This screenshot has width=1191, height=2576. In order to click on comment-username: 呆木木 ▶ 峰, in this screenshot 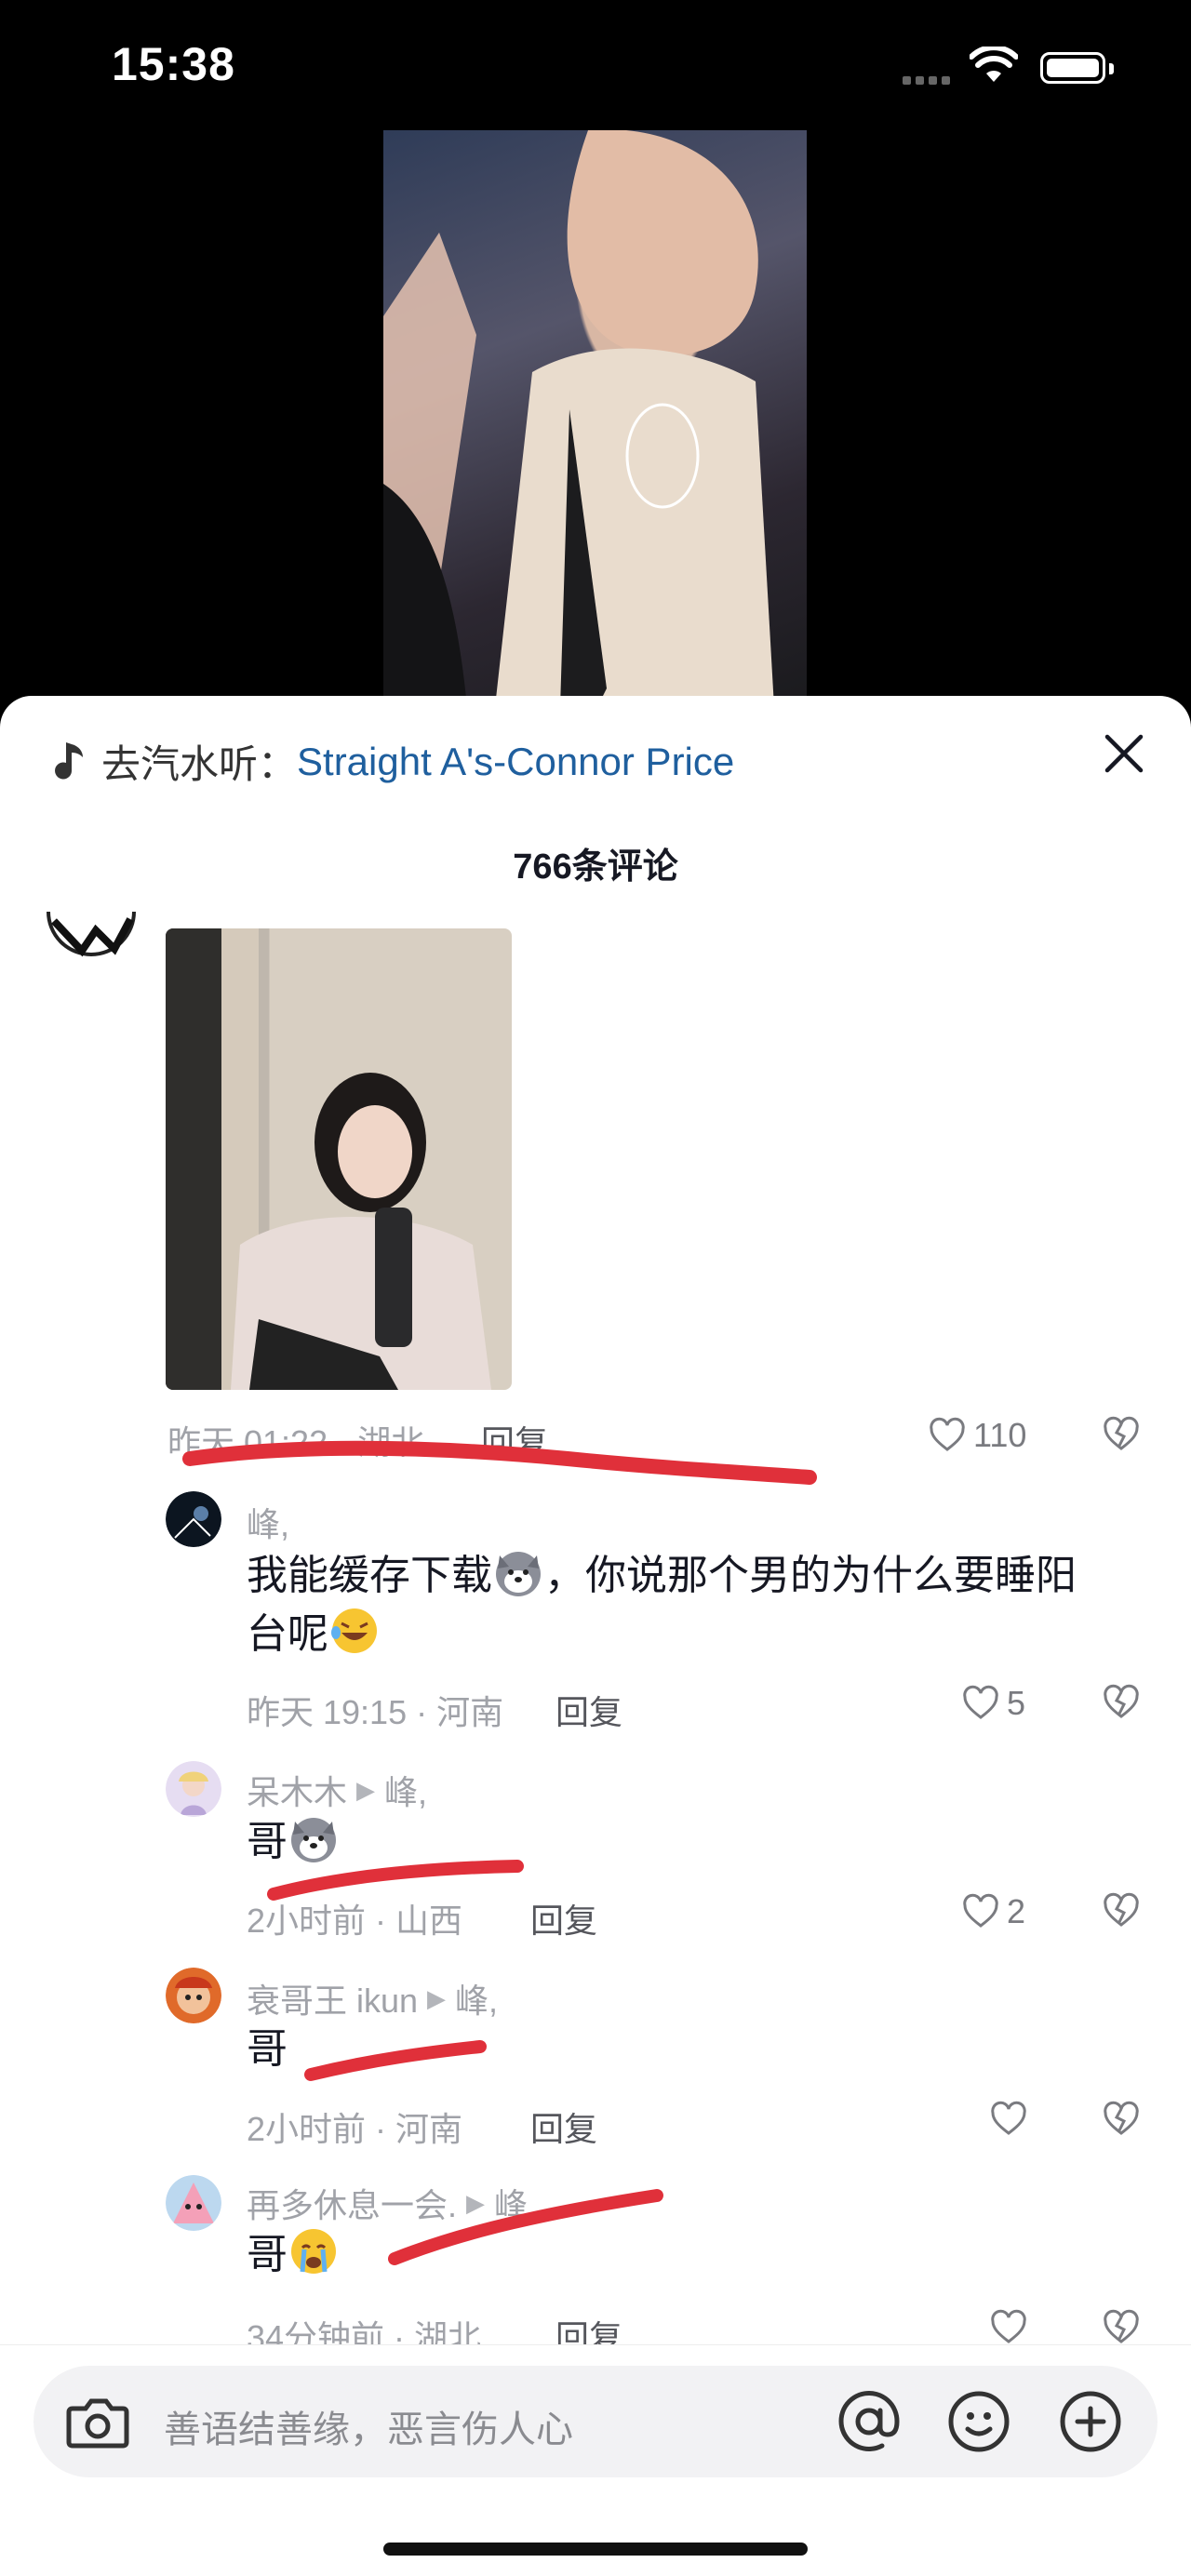, I will do `click(337, 1790)`.